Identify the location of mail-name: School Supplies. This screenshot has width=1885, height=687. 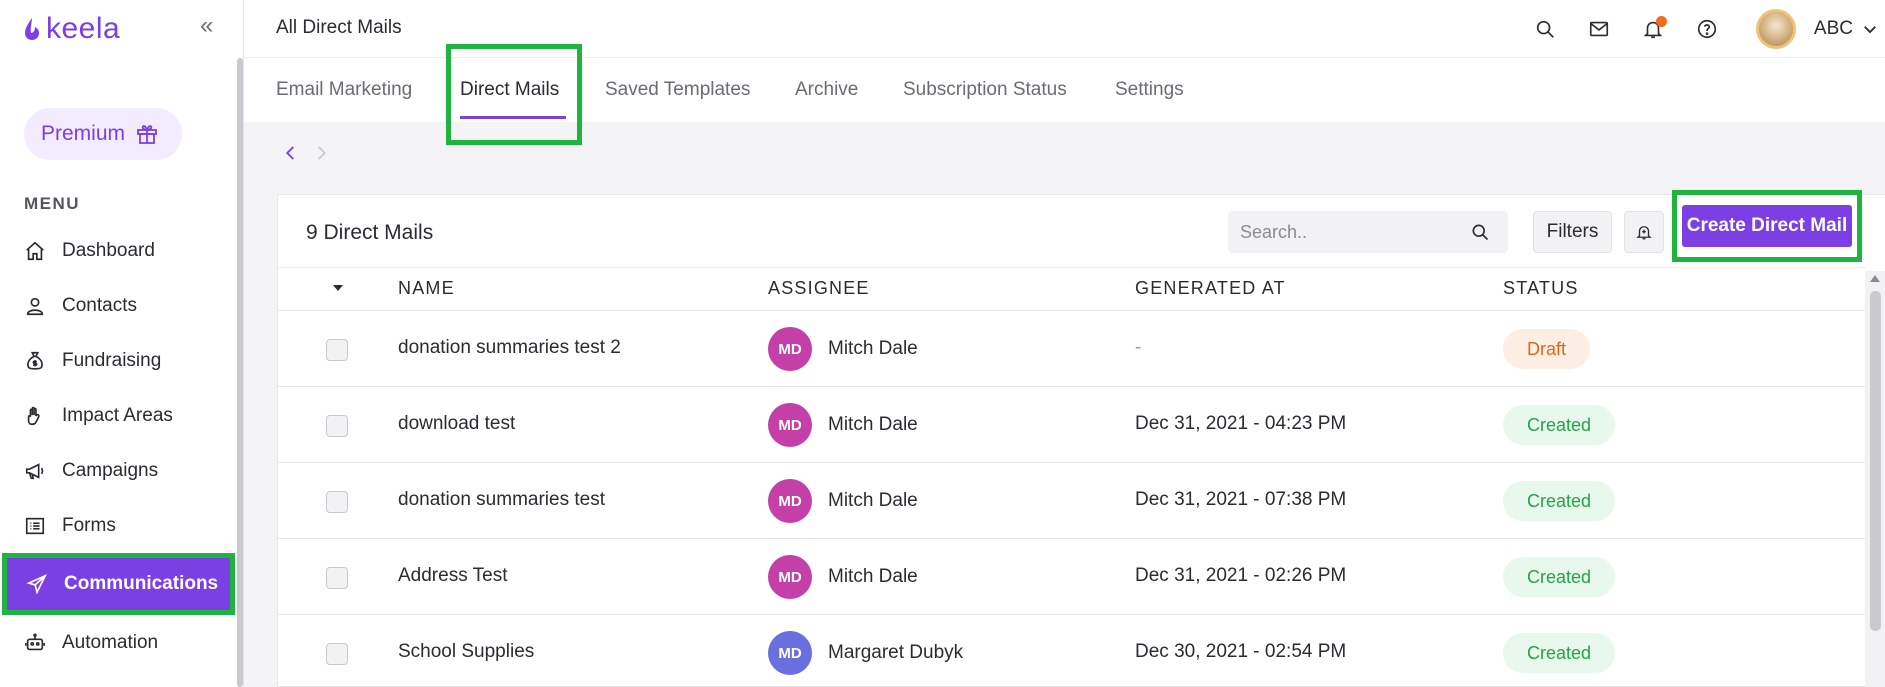
(466, 652).